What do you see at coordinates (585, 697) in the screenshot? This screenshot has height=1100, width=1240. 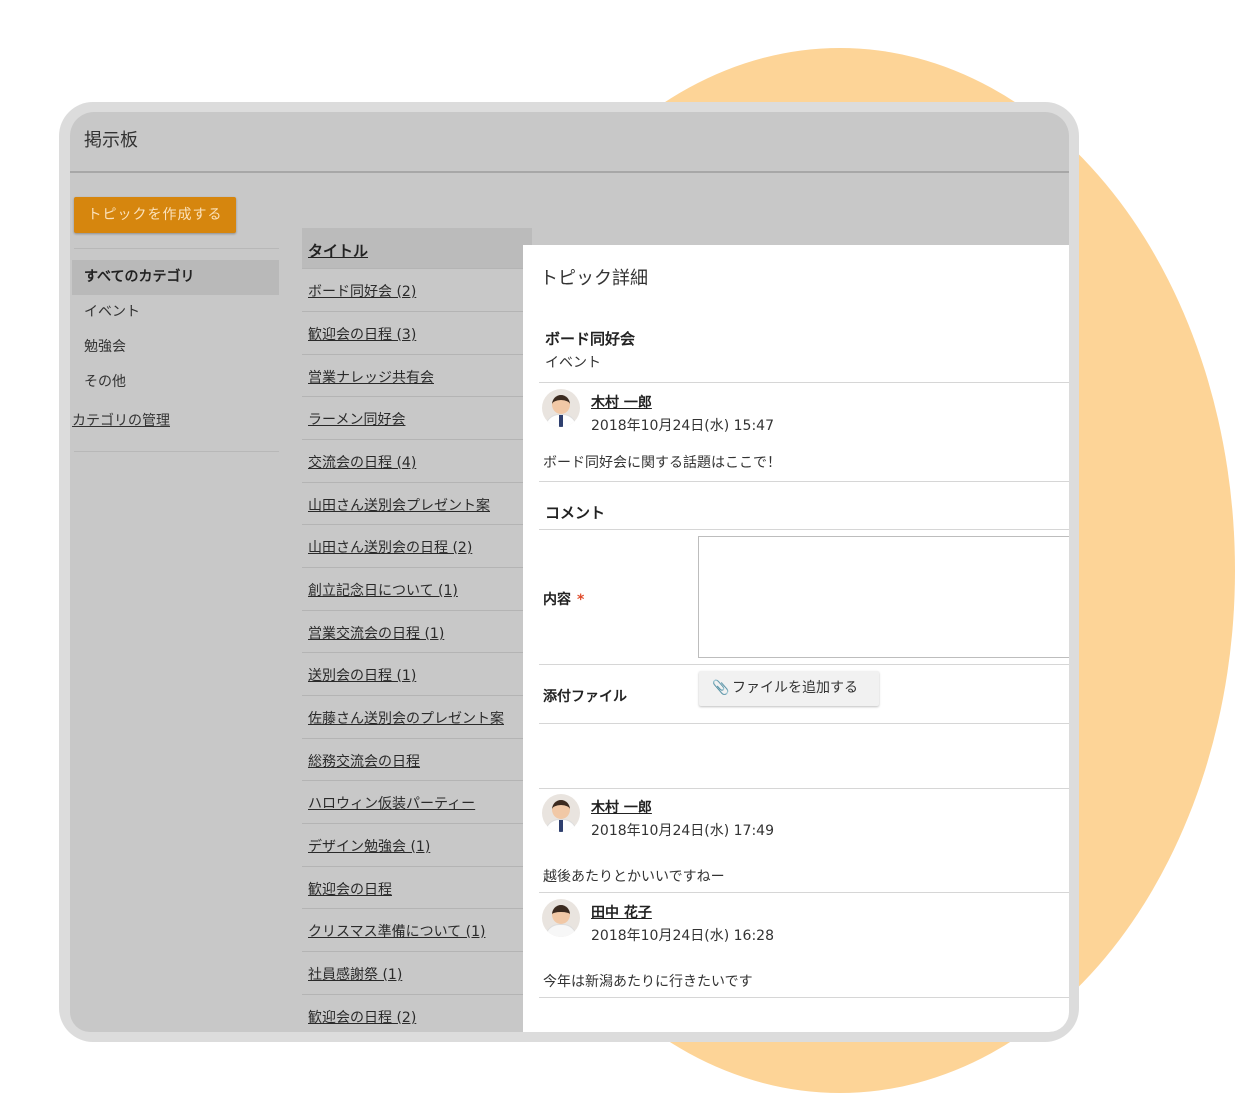 I see `attach-label: 添付ファイル` at bounding box center [585, 697].